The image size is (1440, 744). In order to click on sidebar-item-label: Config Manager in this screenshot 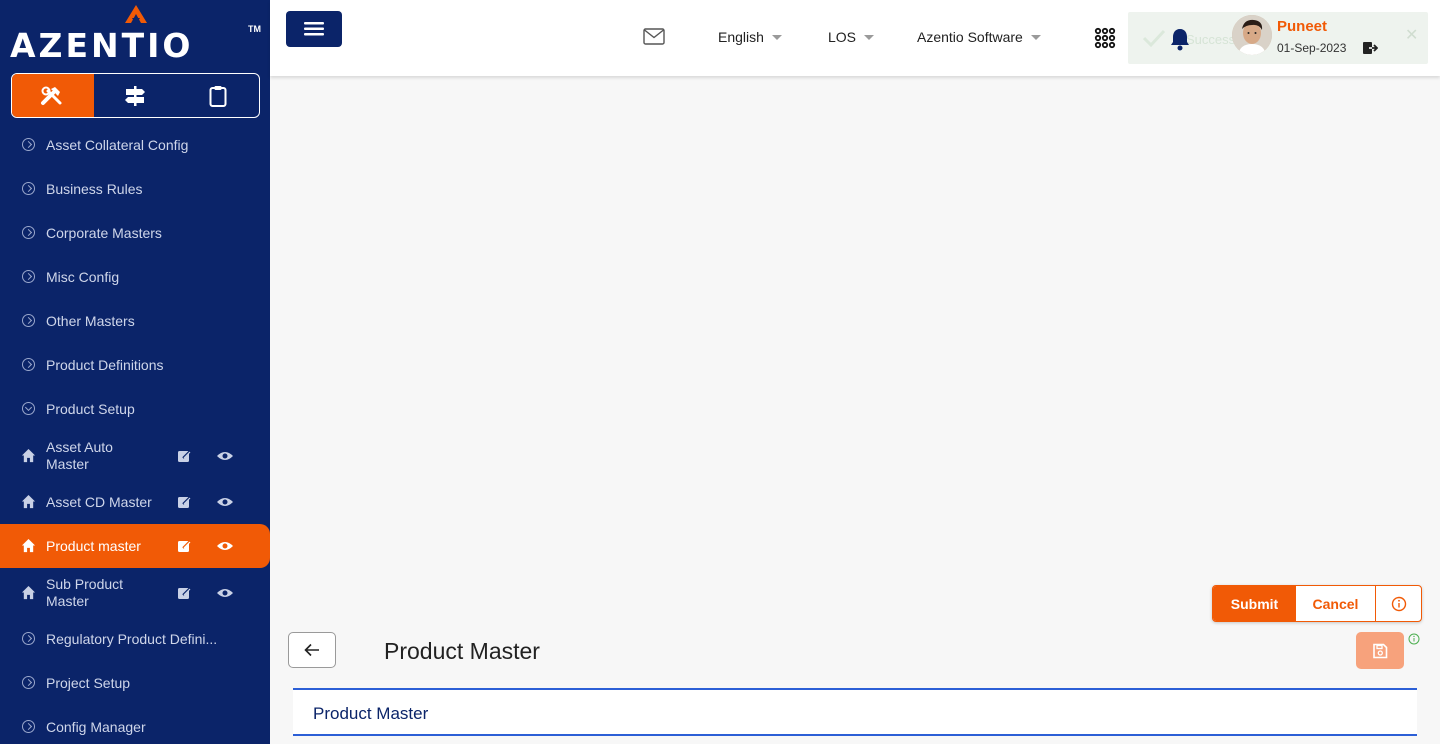, I will do `click(96, 726)`.